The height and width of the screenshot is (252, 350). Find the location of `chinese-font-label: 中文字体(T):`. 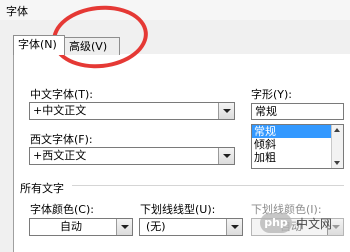

chinese-font-label: 中文字体(T): is located at coordinates (62, 94).